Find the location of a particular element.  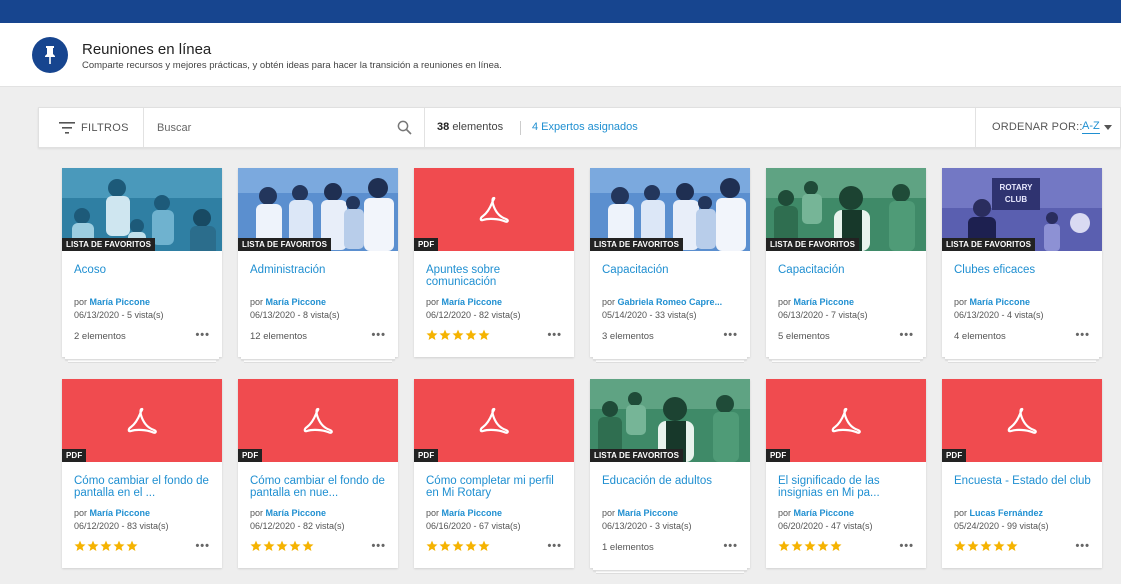

divider is located at coordinates (520, 128).